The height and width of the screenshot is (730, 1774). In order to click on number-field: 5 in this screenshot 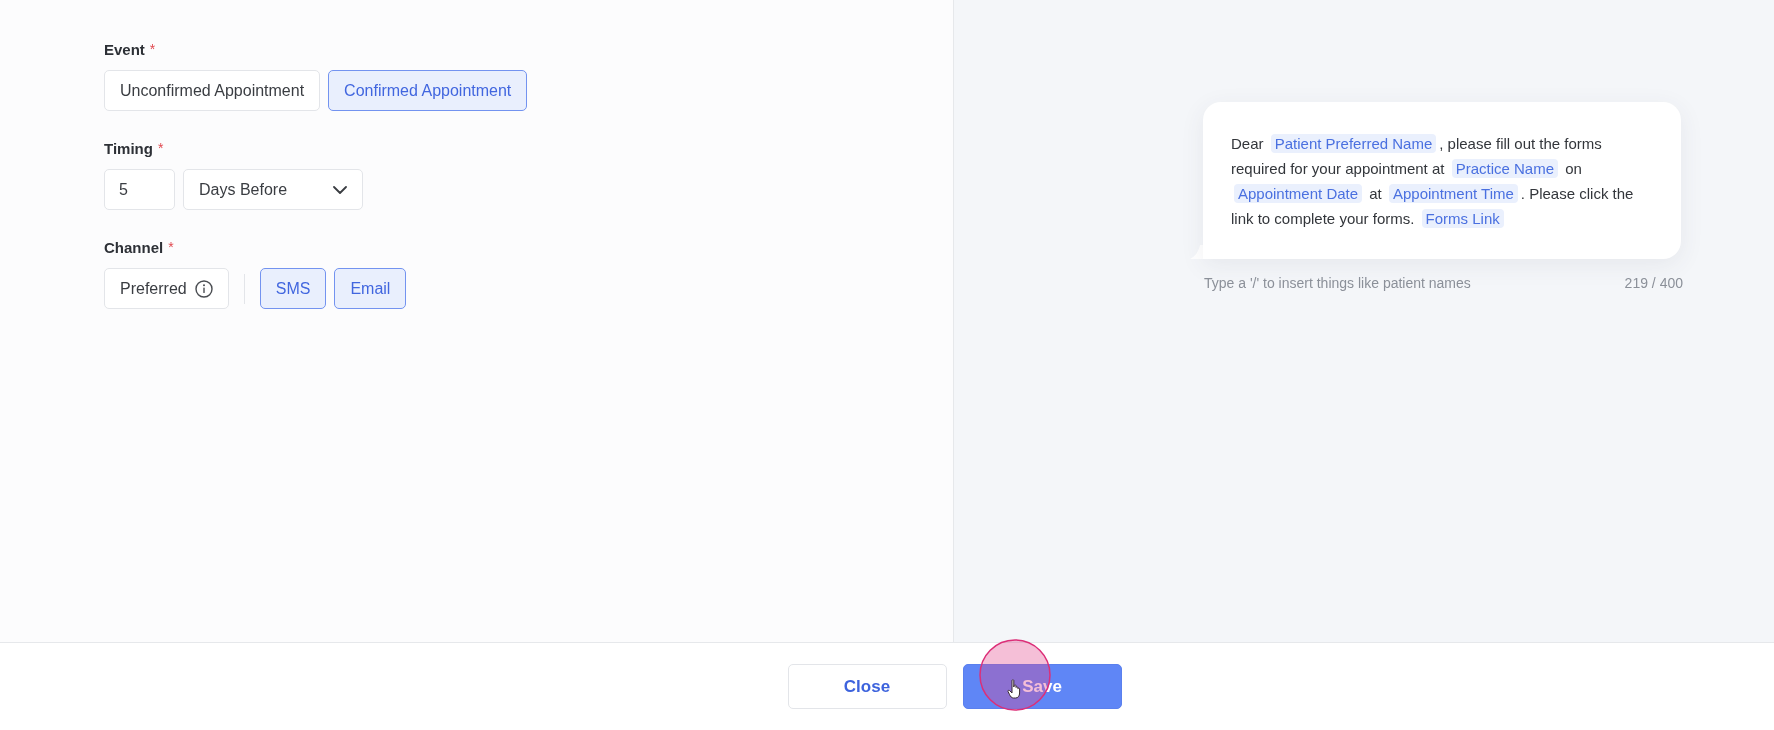, I will do `click(139, 189)`.